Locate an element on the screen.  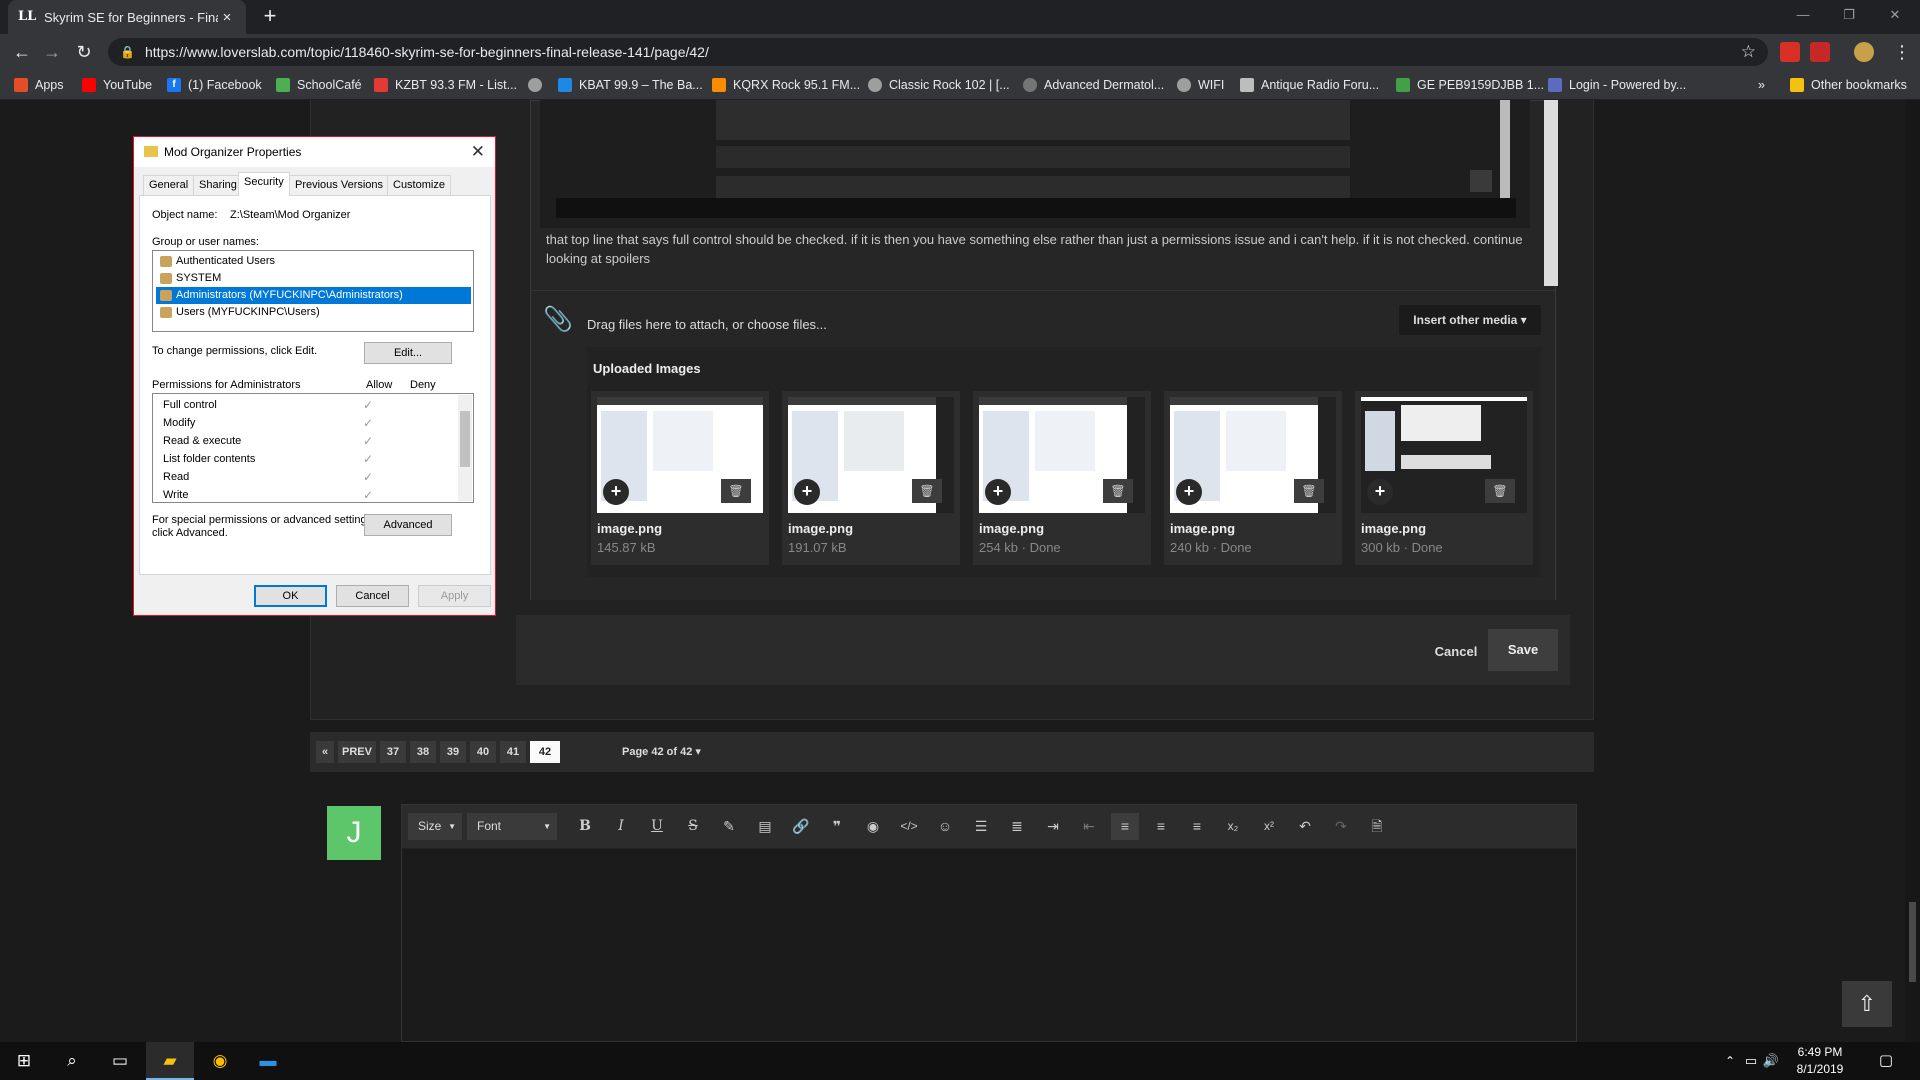
action-center-icon: ▢ is located at coordinates (1886, 1061).